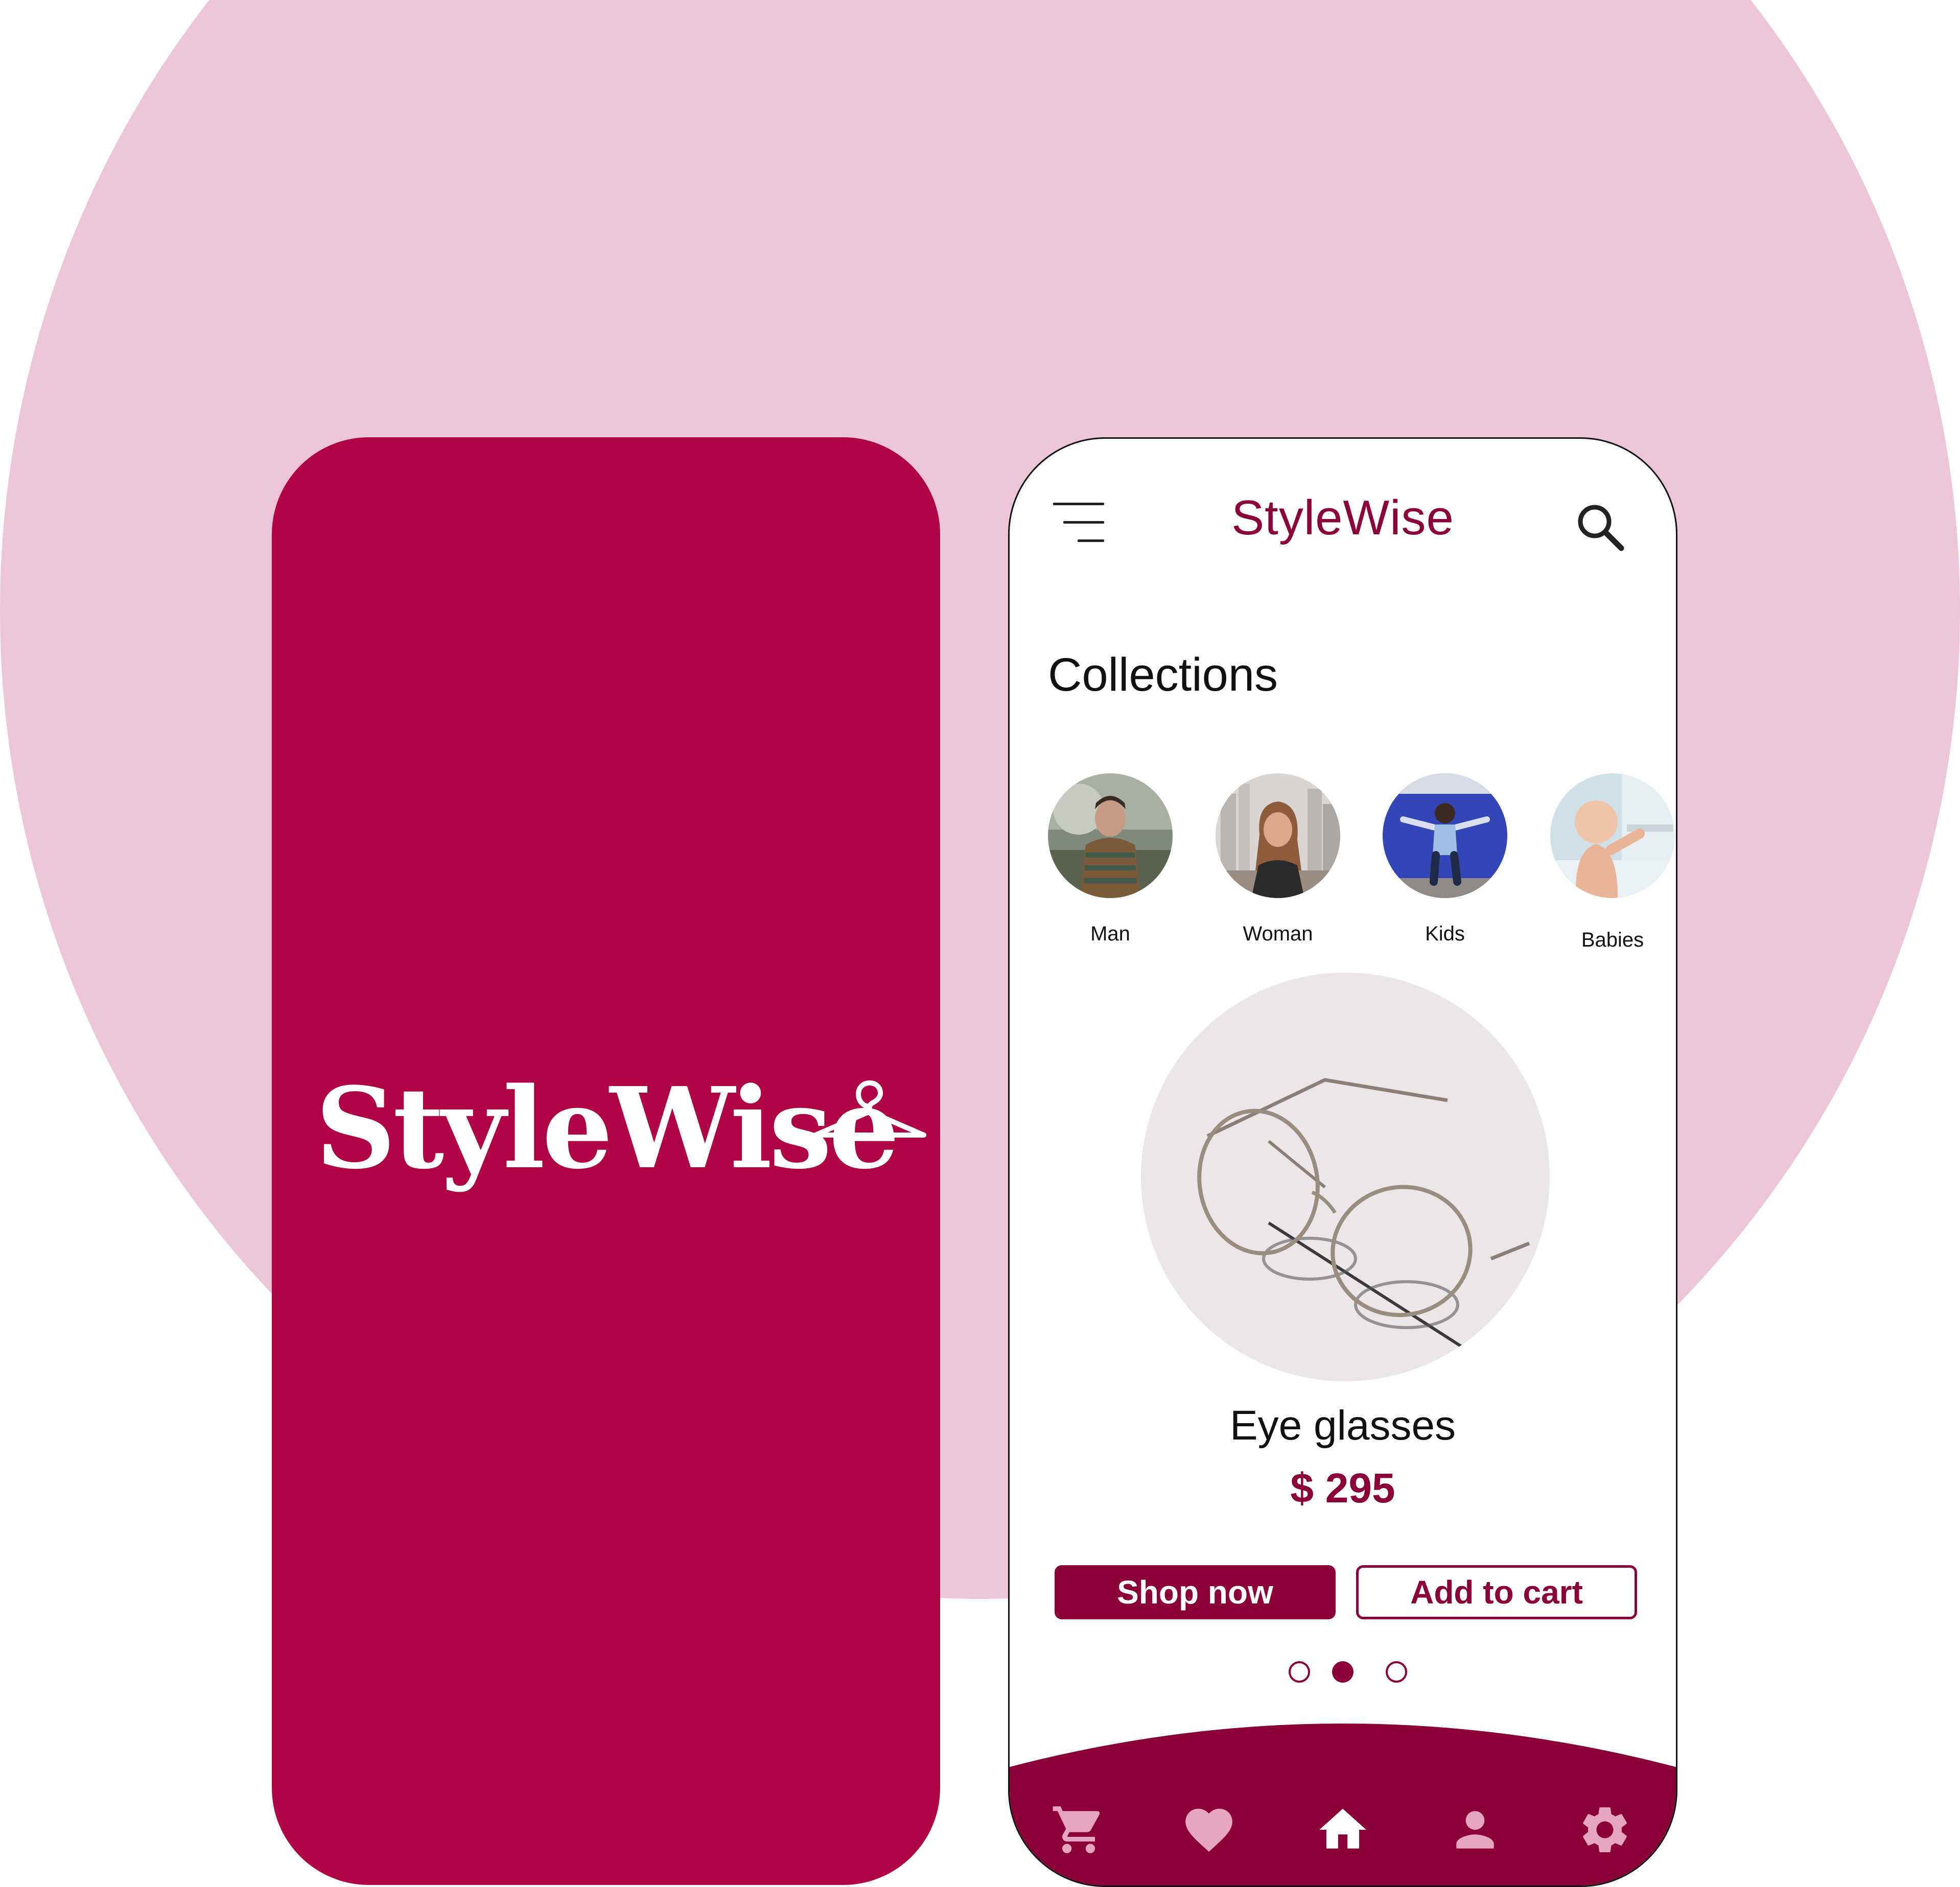 The width and height of the screenshot is (1960, 1887). Describe the element at coordinates (1163, 675) in the screenshot. I see `collections-title: Collections` at that location.